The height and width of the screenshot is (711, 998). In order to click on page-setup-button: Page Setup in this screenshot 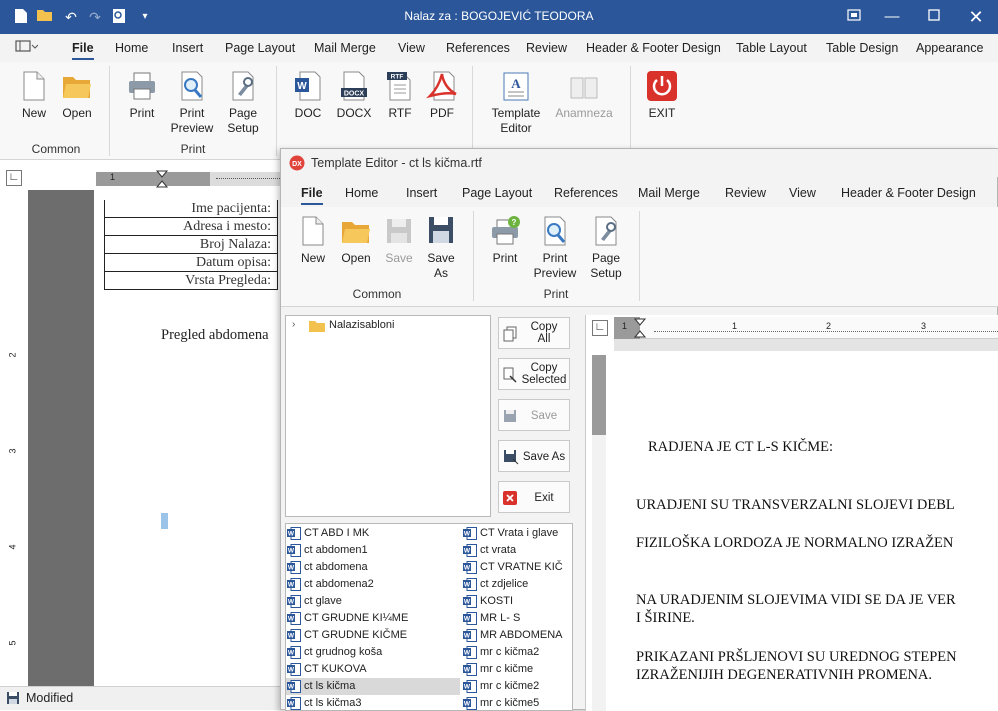, I will do `click(243, 103)`.